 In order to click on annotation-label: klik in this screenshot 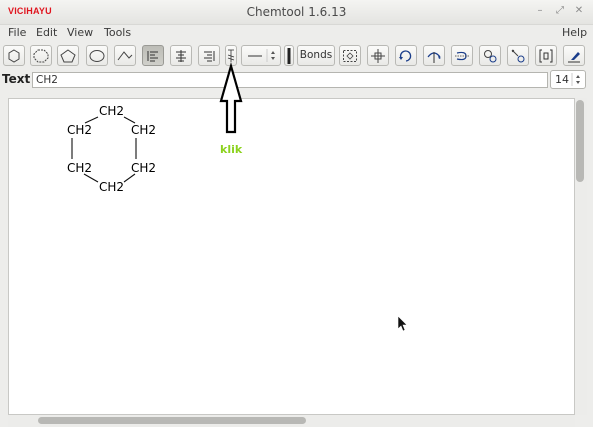, I will do `click(231, 149)`.